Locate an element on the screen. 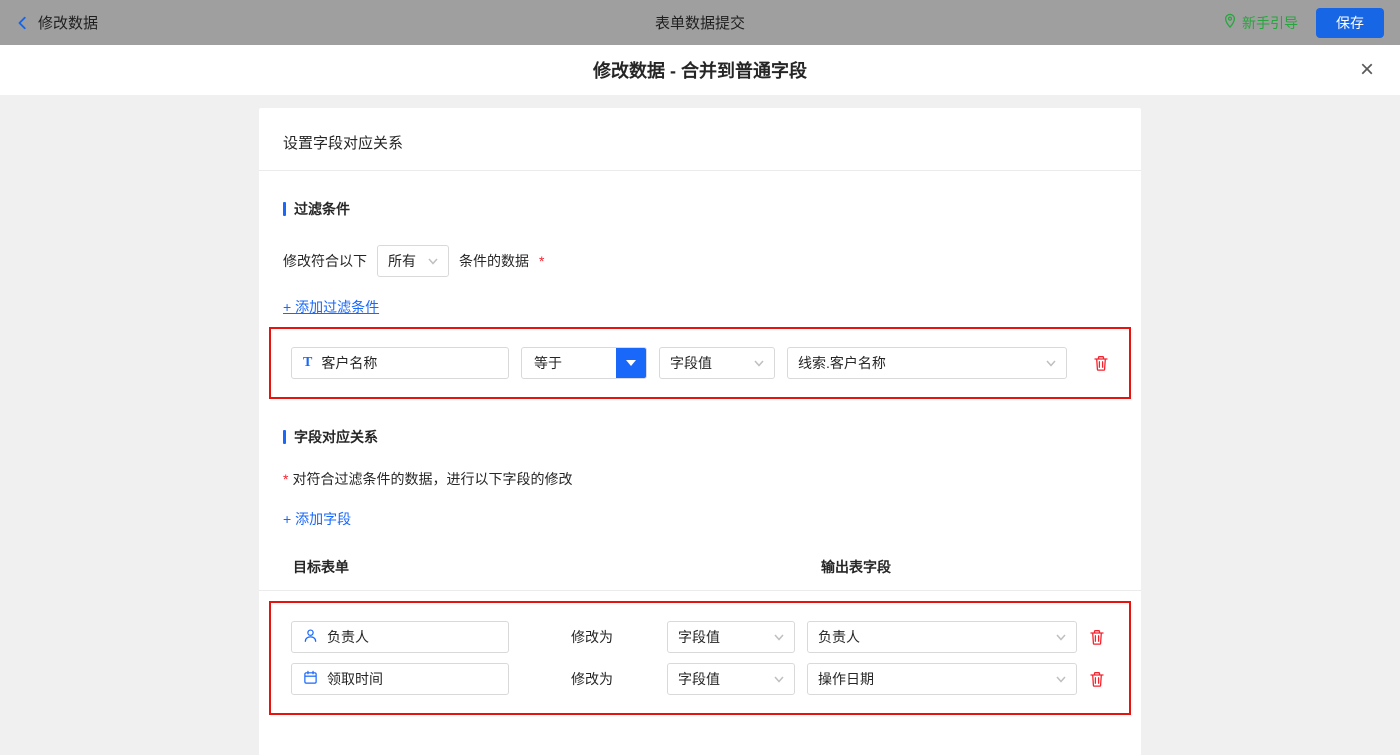 The image size is (1400, 755). add-field-link: + 添加字段 is located at coordinates (317, 519).